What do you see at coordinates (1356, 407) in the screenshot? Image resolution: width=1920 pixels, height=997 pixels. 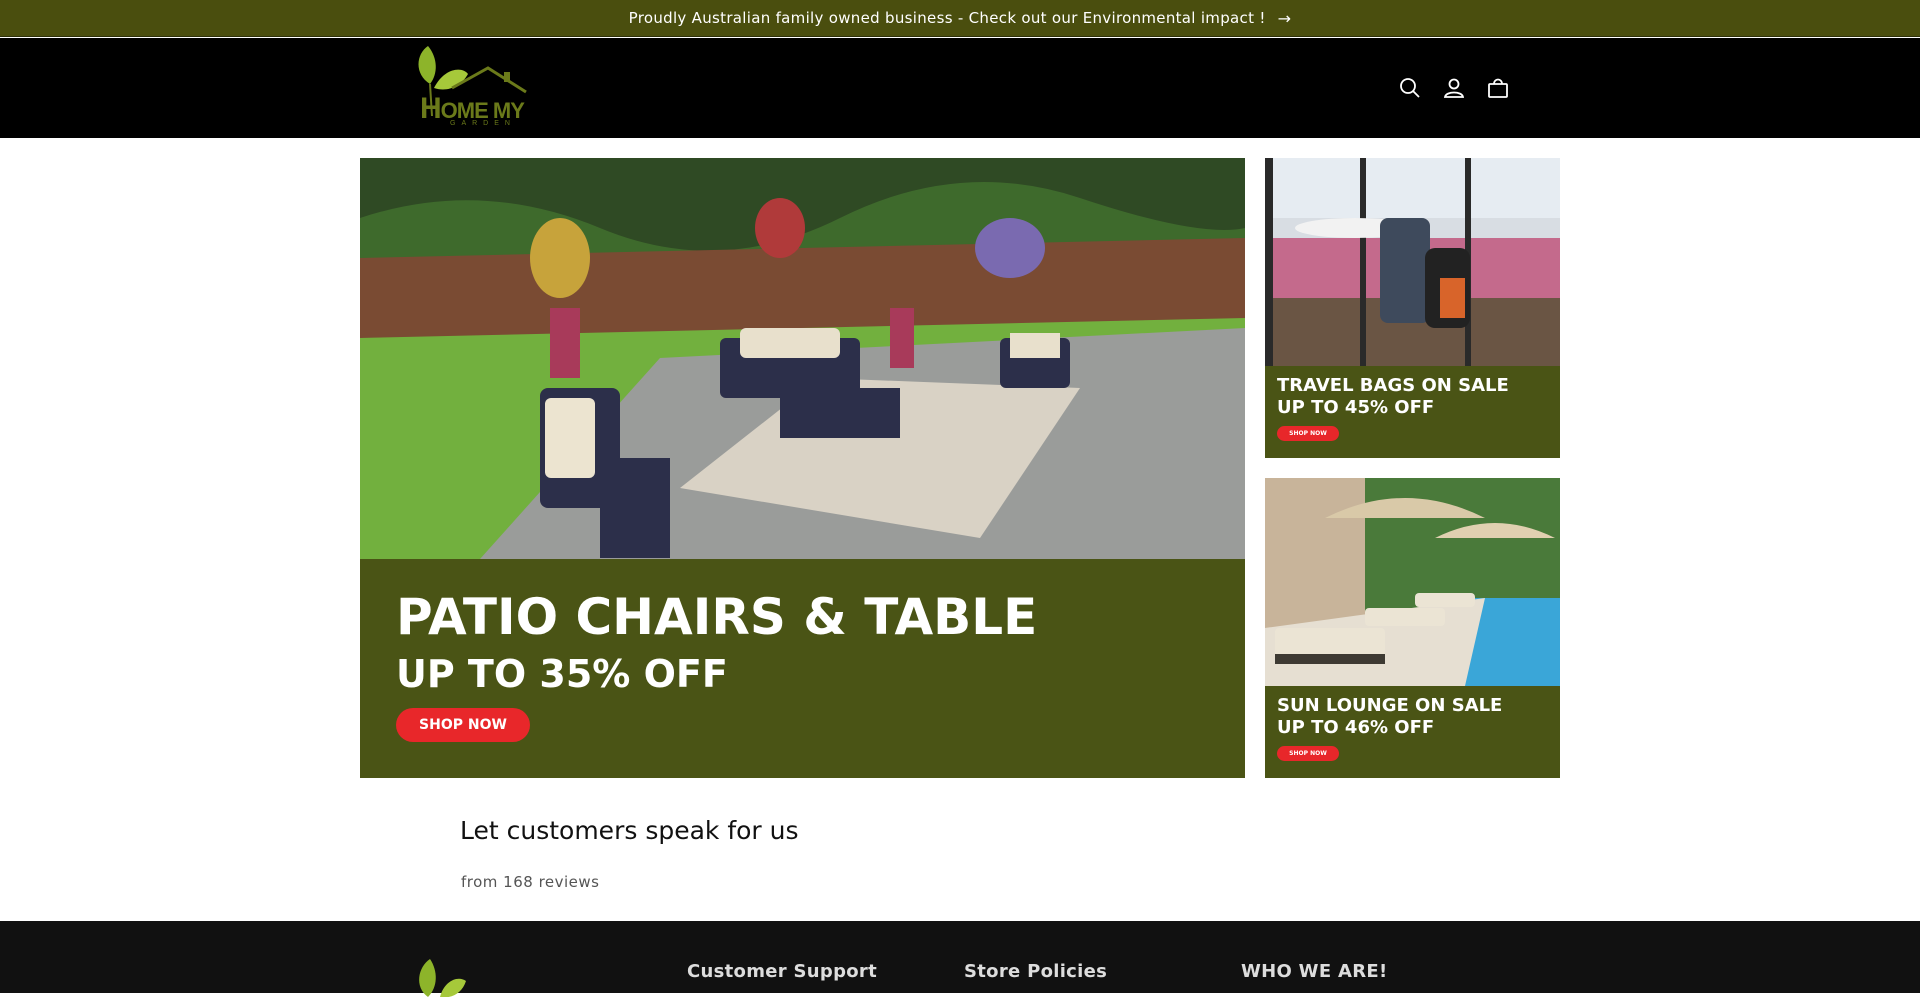 I see `side-banner-subtitle: UP TO 45% OFF` at bounding box center [1356, 407].